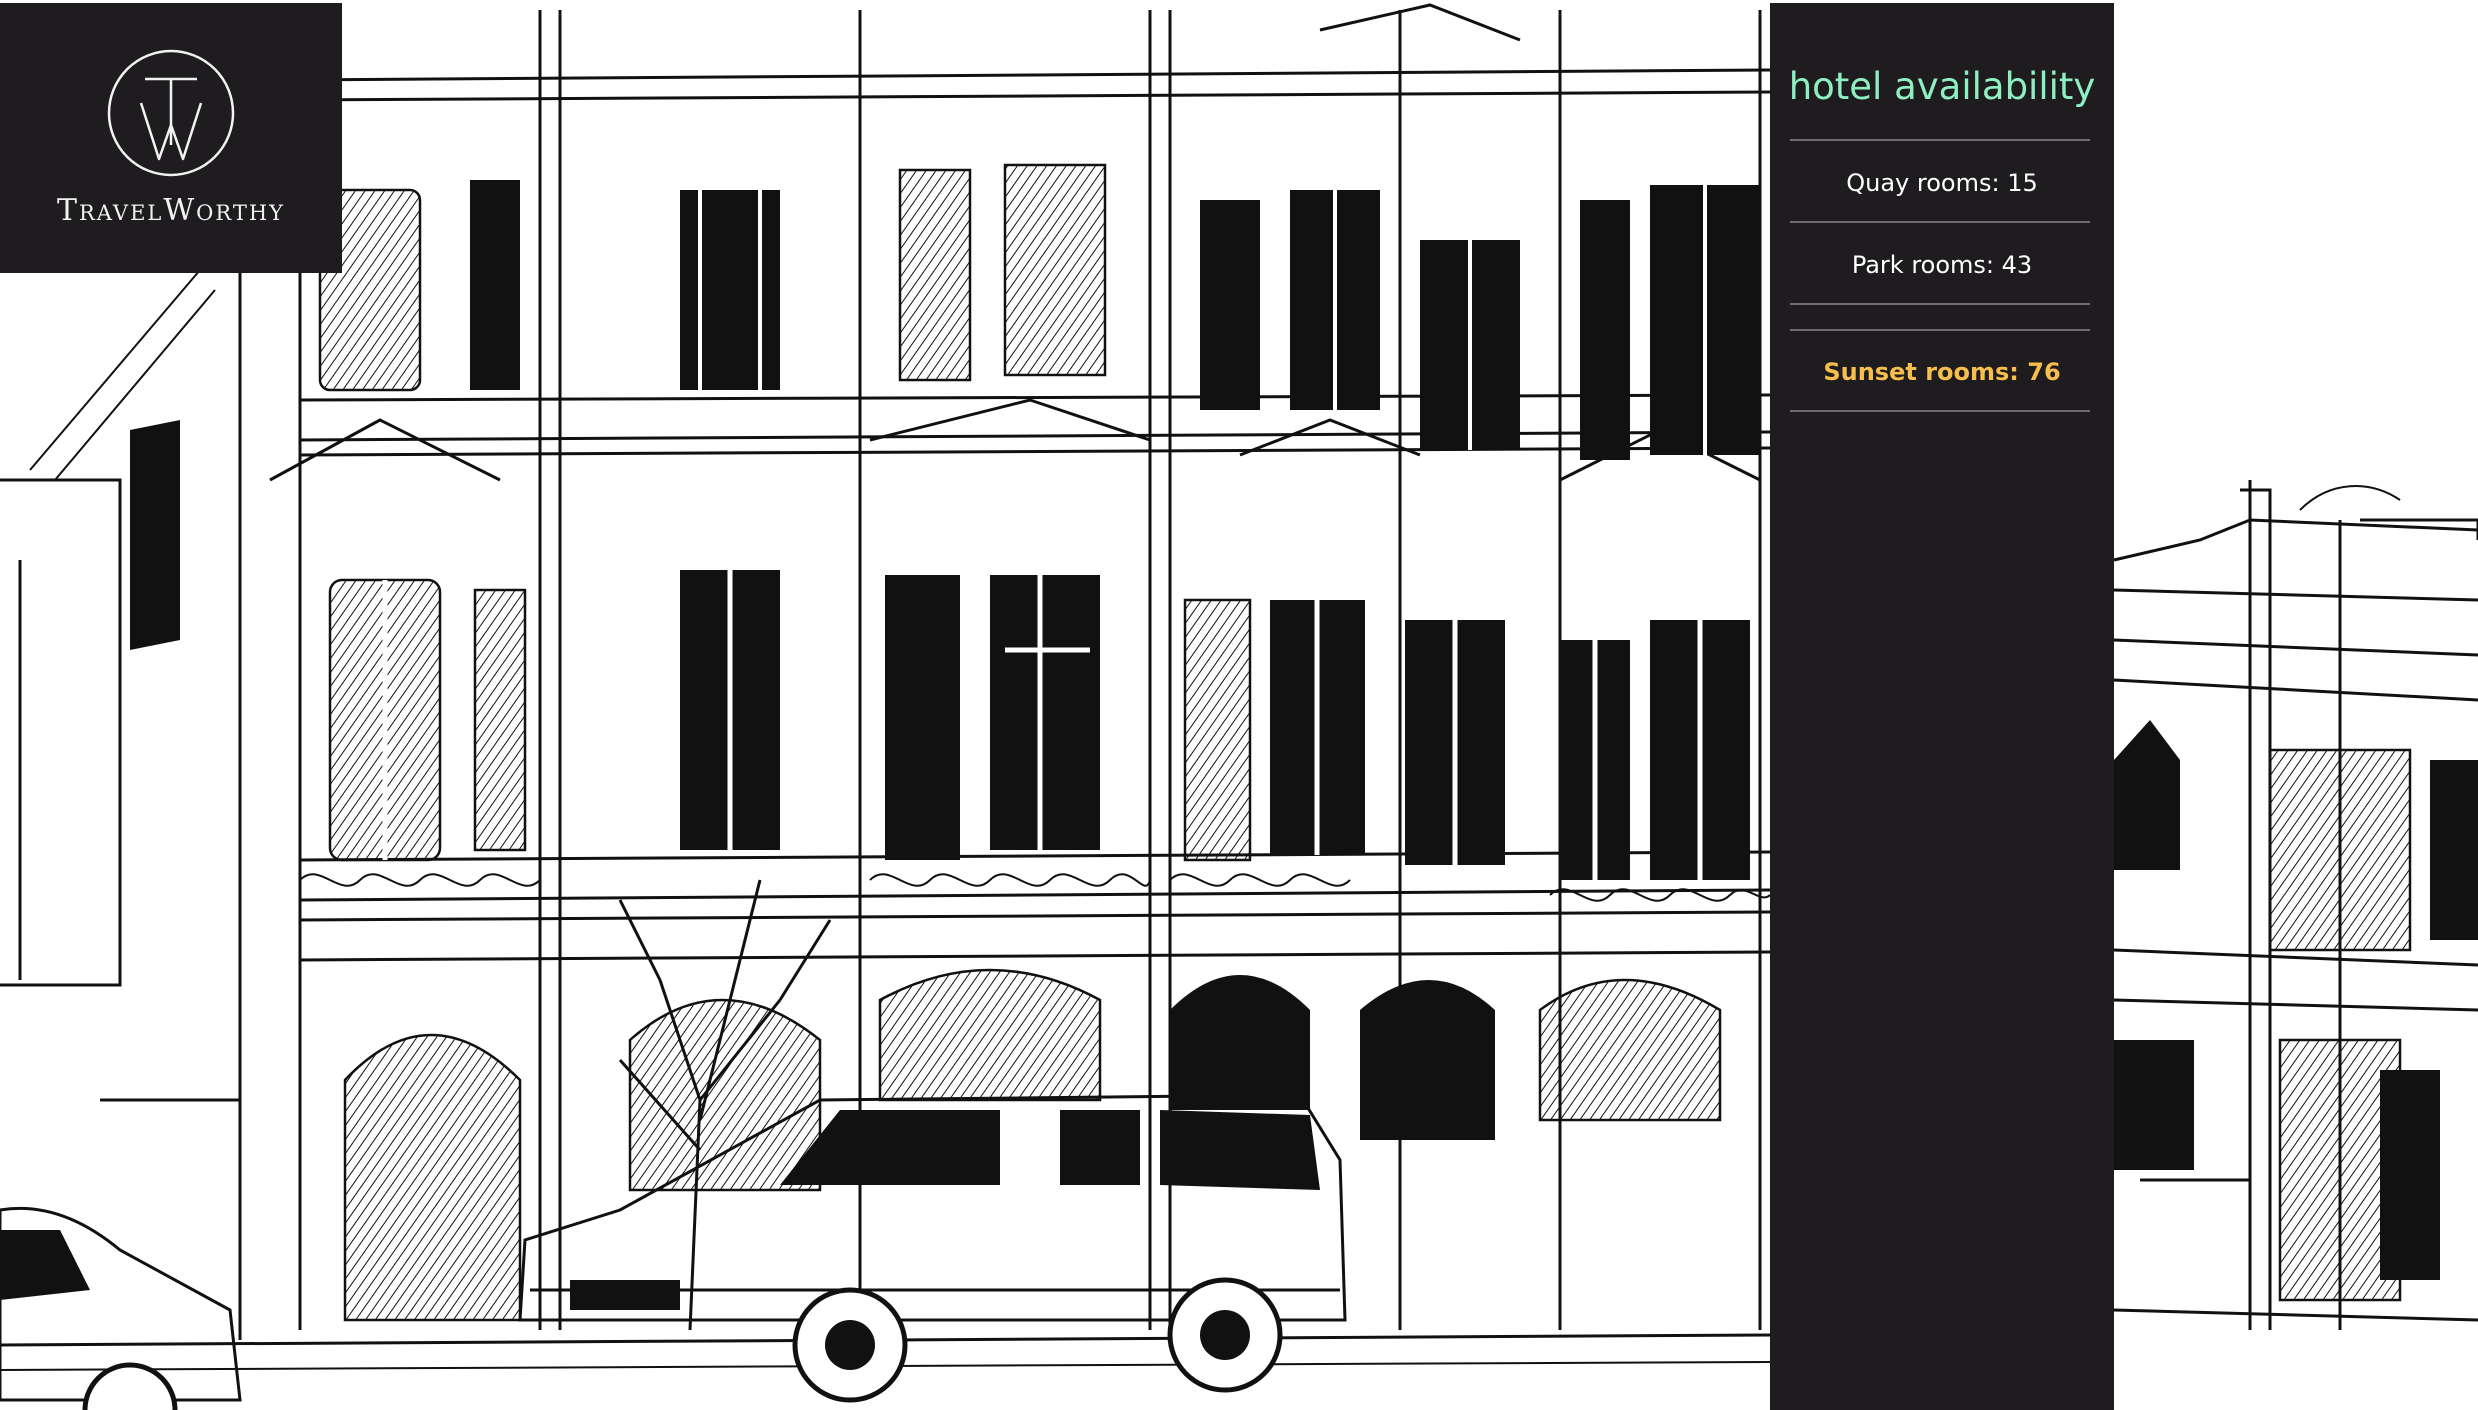  I want to click on panel-title: hotel availability, so click(1942, 86).